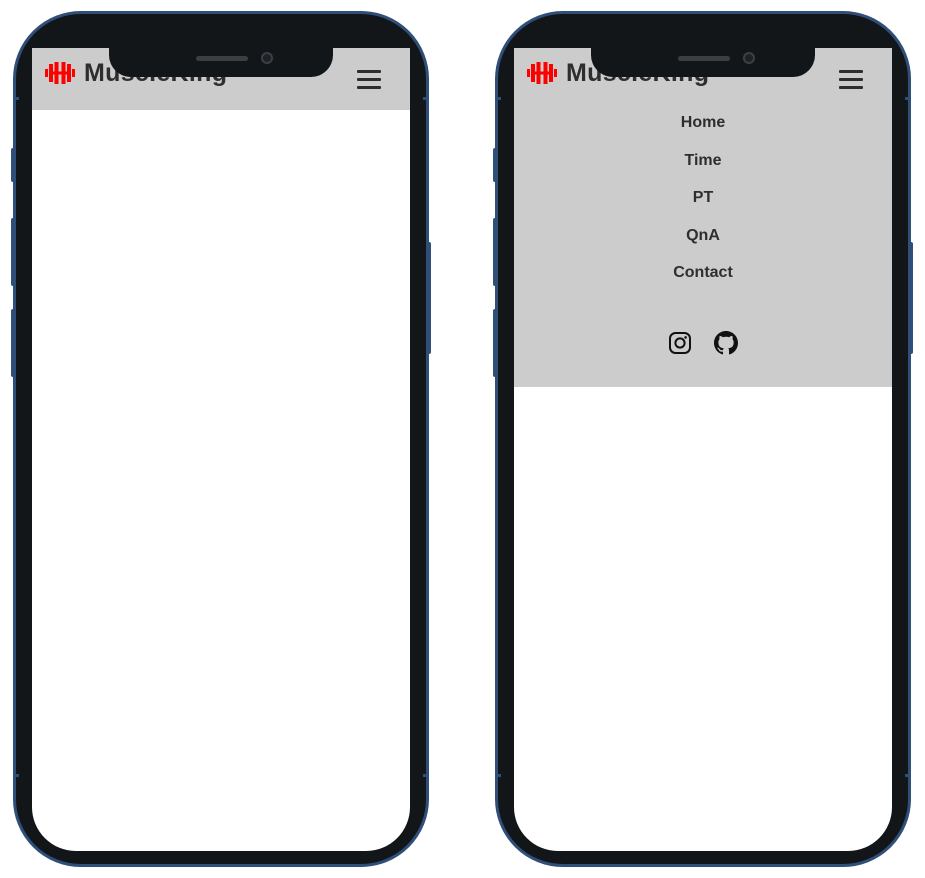 Image resolution: width=925 pixels, height=878 pixels. I want to click on nav-item-pt: PT, so click(703, 205).